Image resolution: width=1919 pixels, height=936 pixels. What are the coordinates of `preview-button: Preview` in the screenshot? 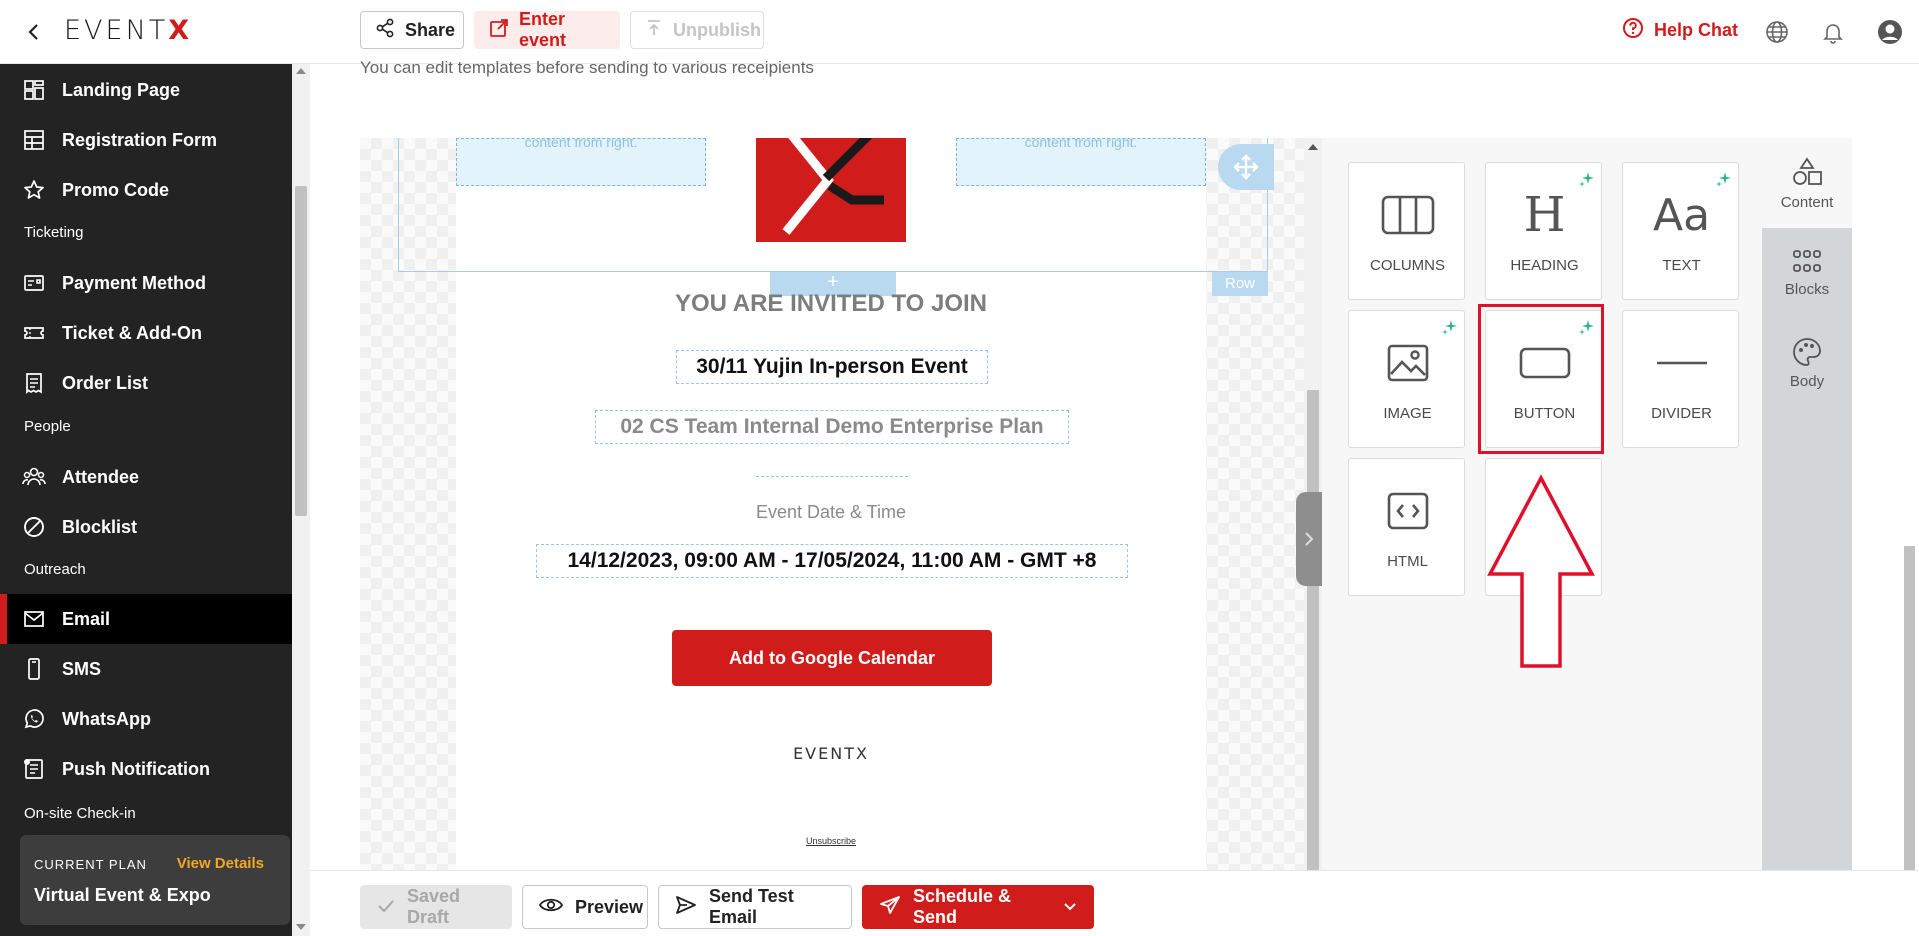 It's located at (585, 907).